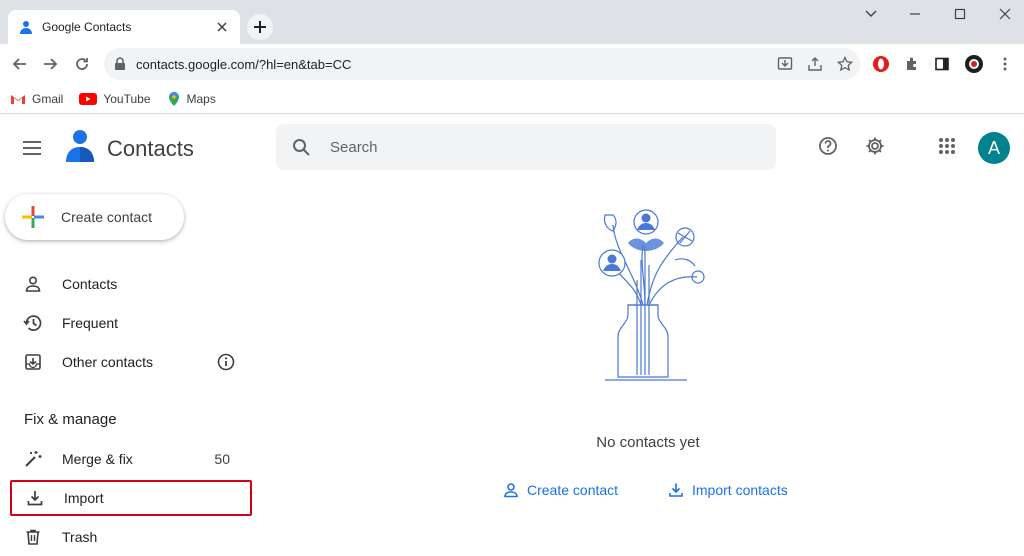 Image resolution: width=1024 pixels, height=556 pixels. I want to click on new-tab-button, so click(260, 27).